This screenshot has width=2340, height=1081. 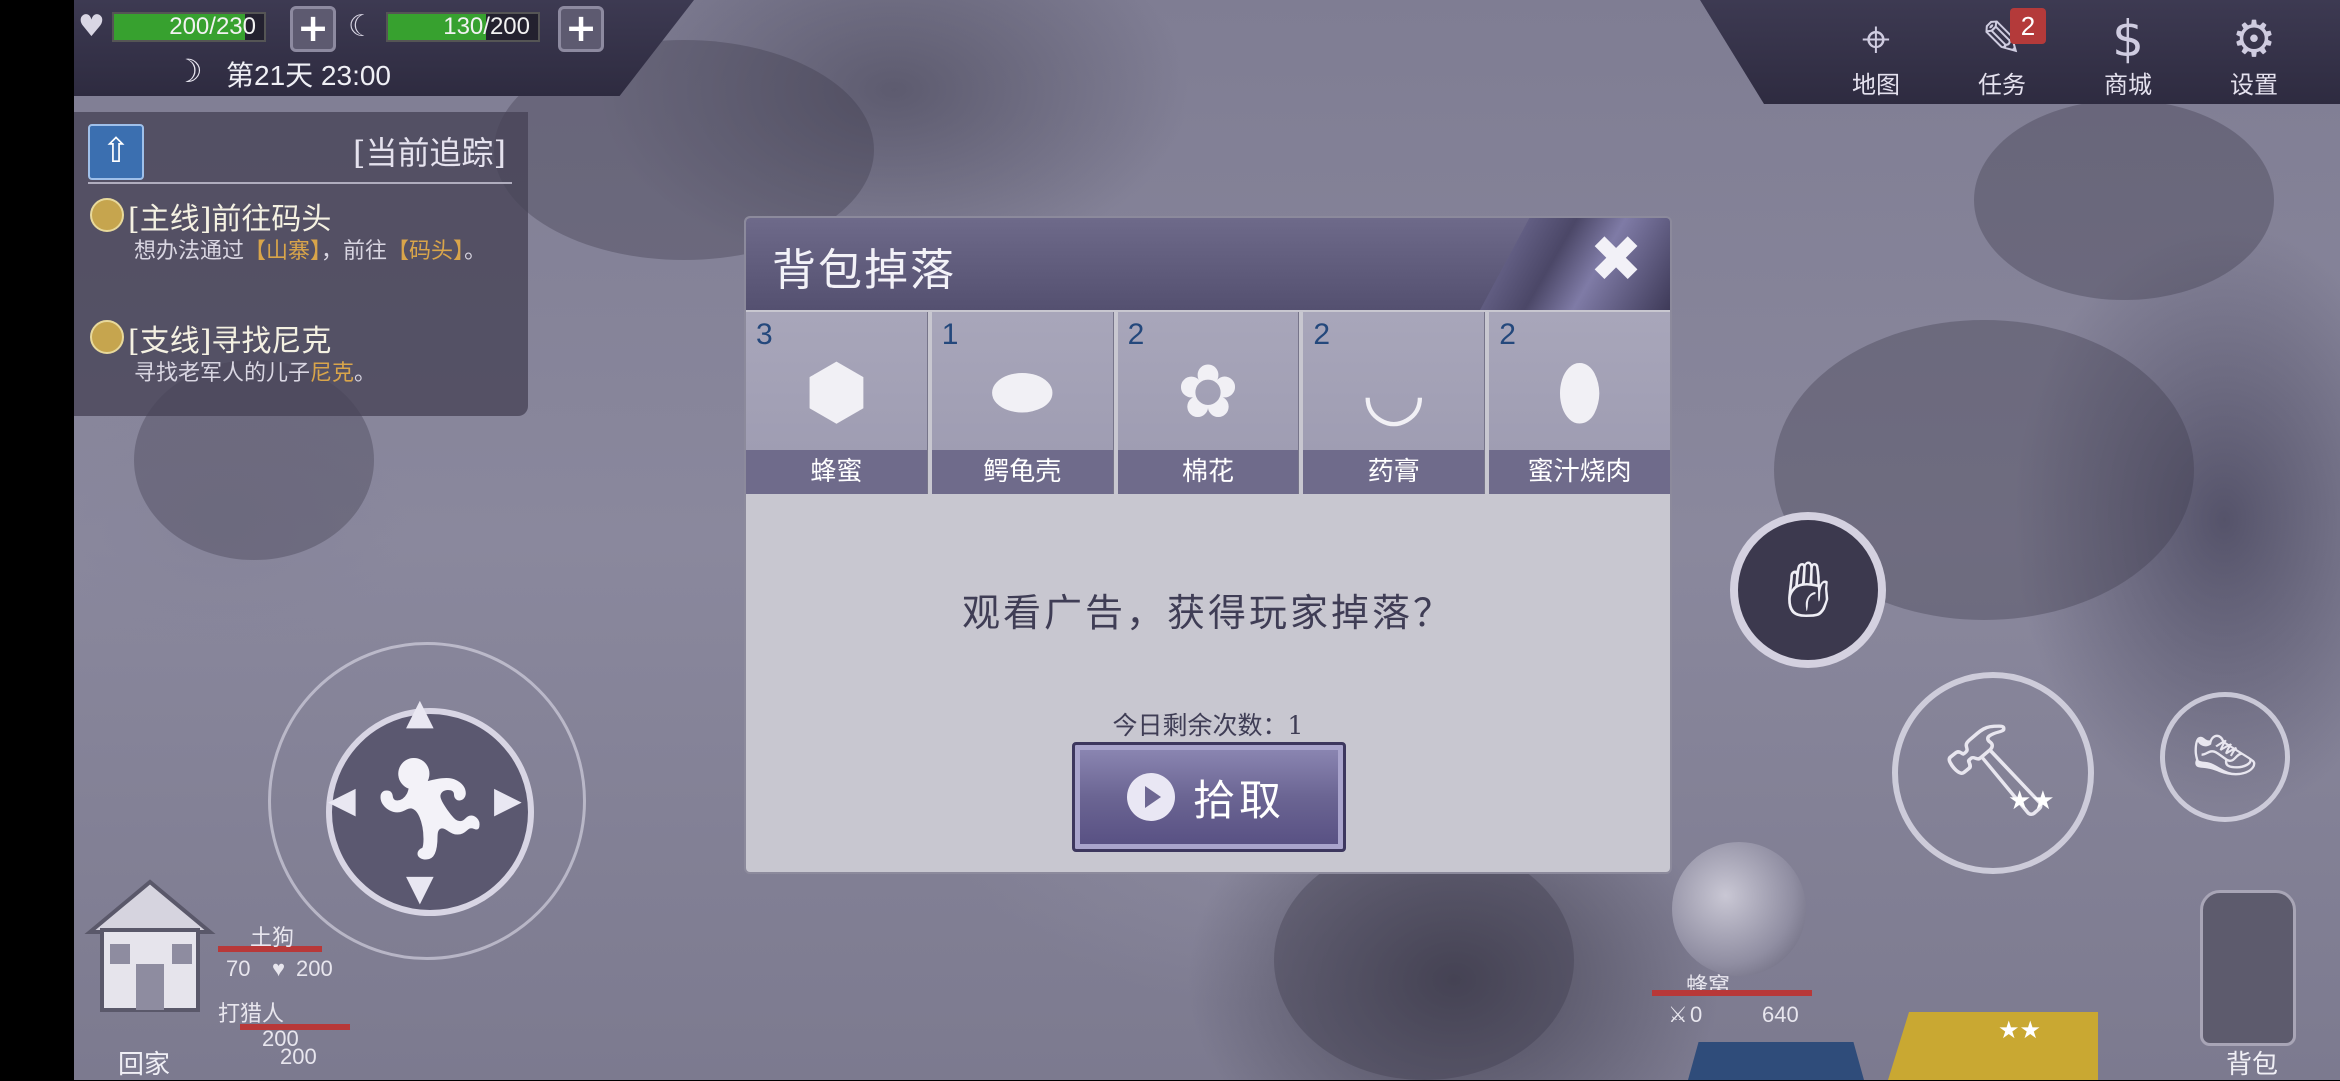 What do you see at coordinates (1394, 472) in the screenshot?
I see `item-name: 药膏` at bounding box center [1394, 472].